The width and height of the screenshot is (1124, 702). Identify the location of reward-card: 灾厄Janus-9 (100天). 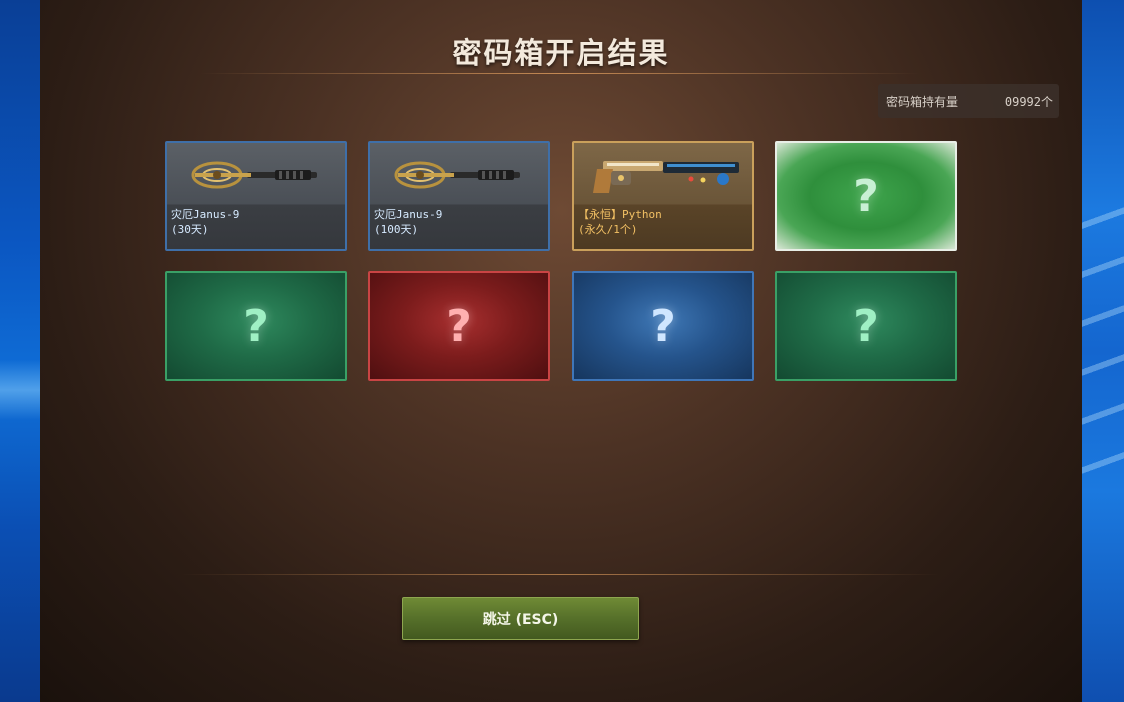
(459, 196).